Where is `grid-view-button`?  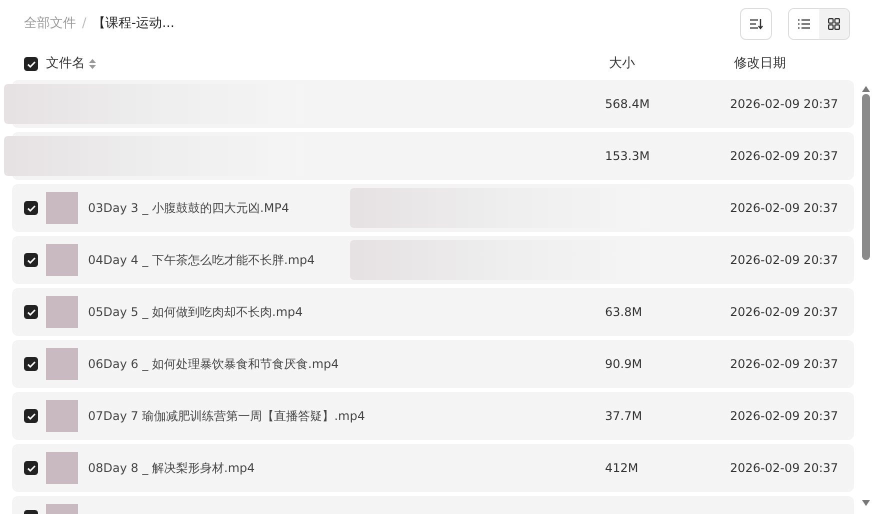
grid-view-button is located at coordinates (834, 24).